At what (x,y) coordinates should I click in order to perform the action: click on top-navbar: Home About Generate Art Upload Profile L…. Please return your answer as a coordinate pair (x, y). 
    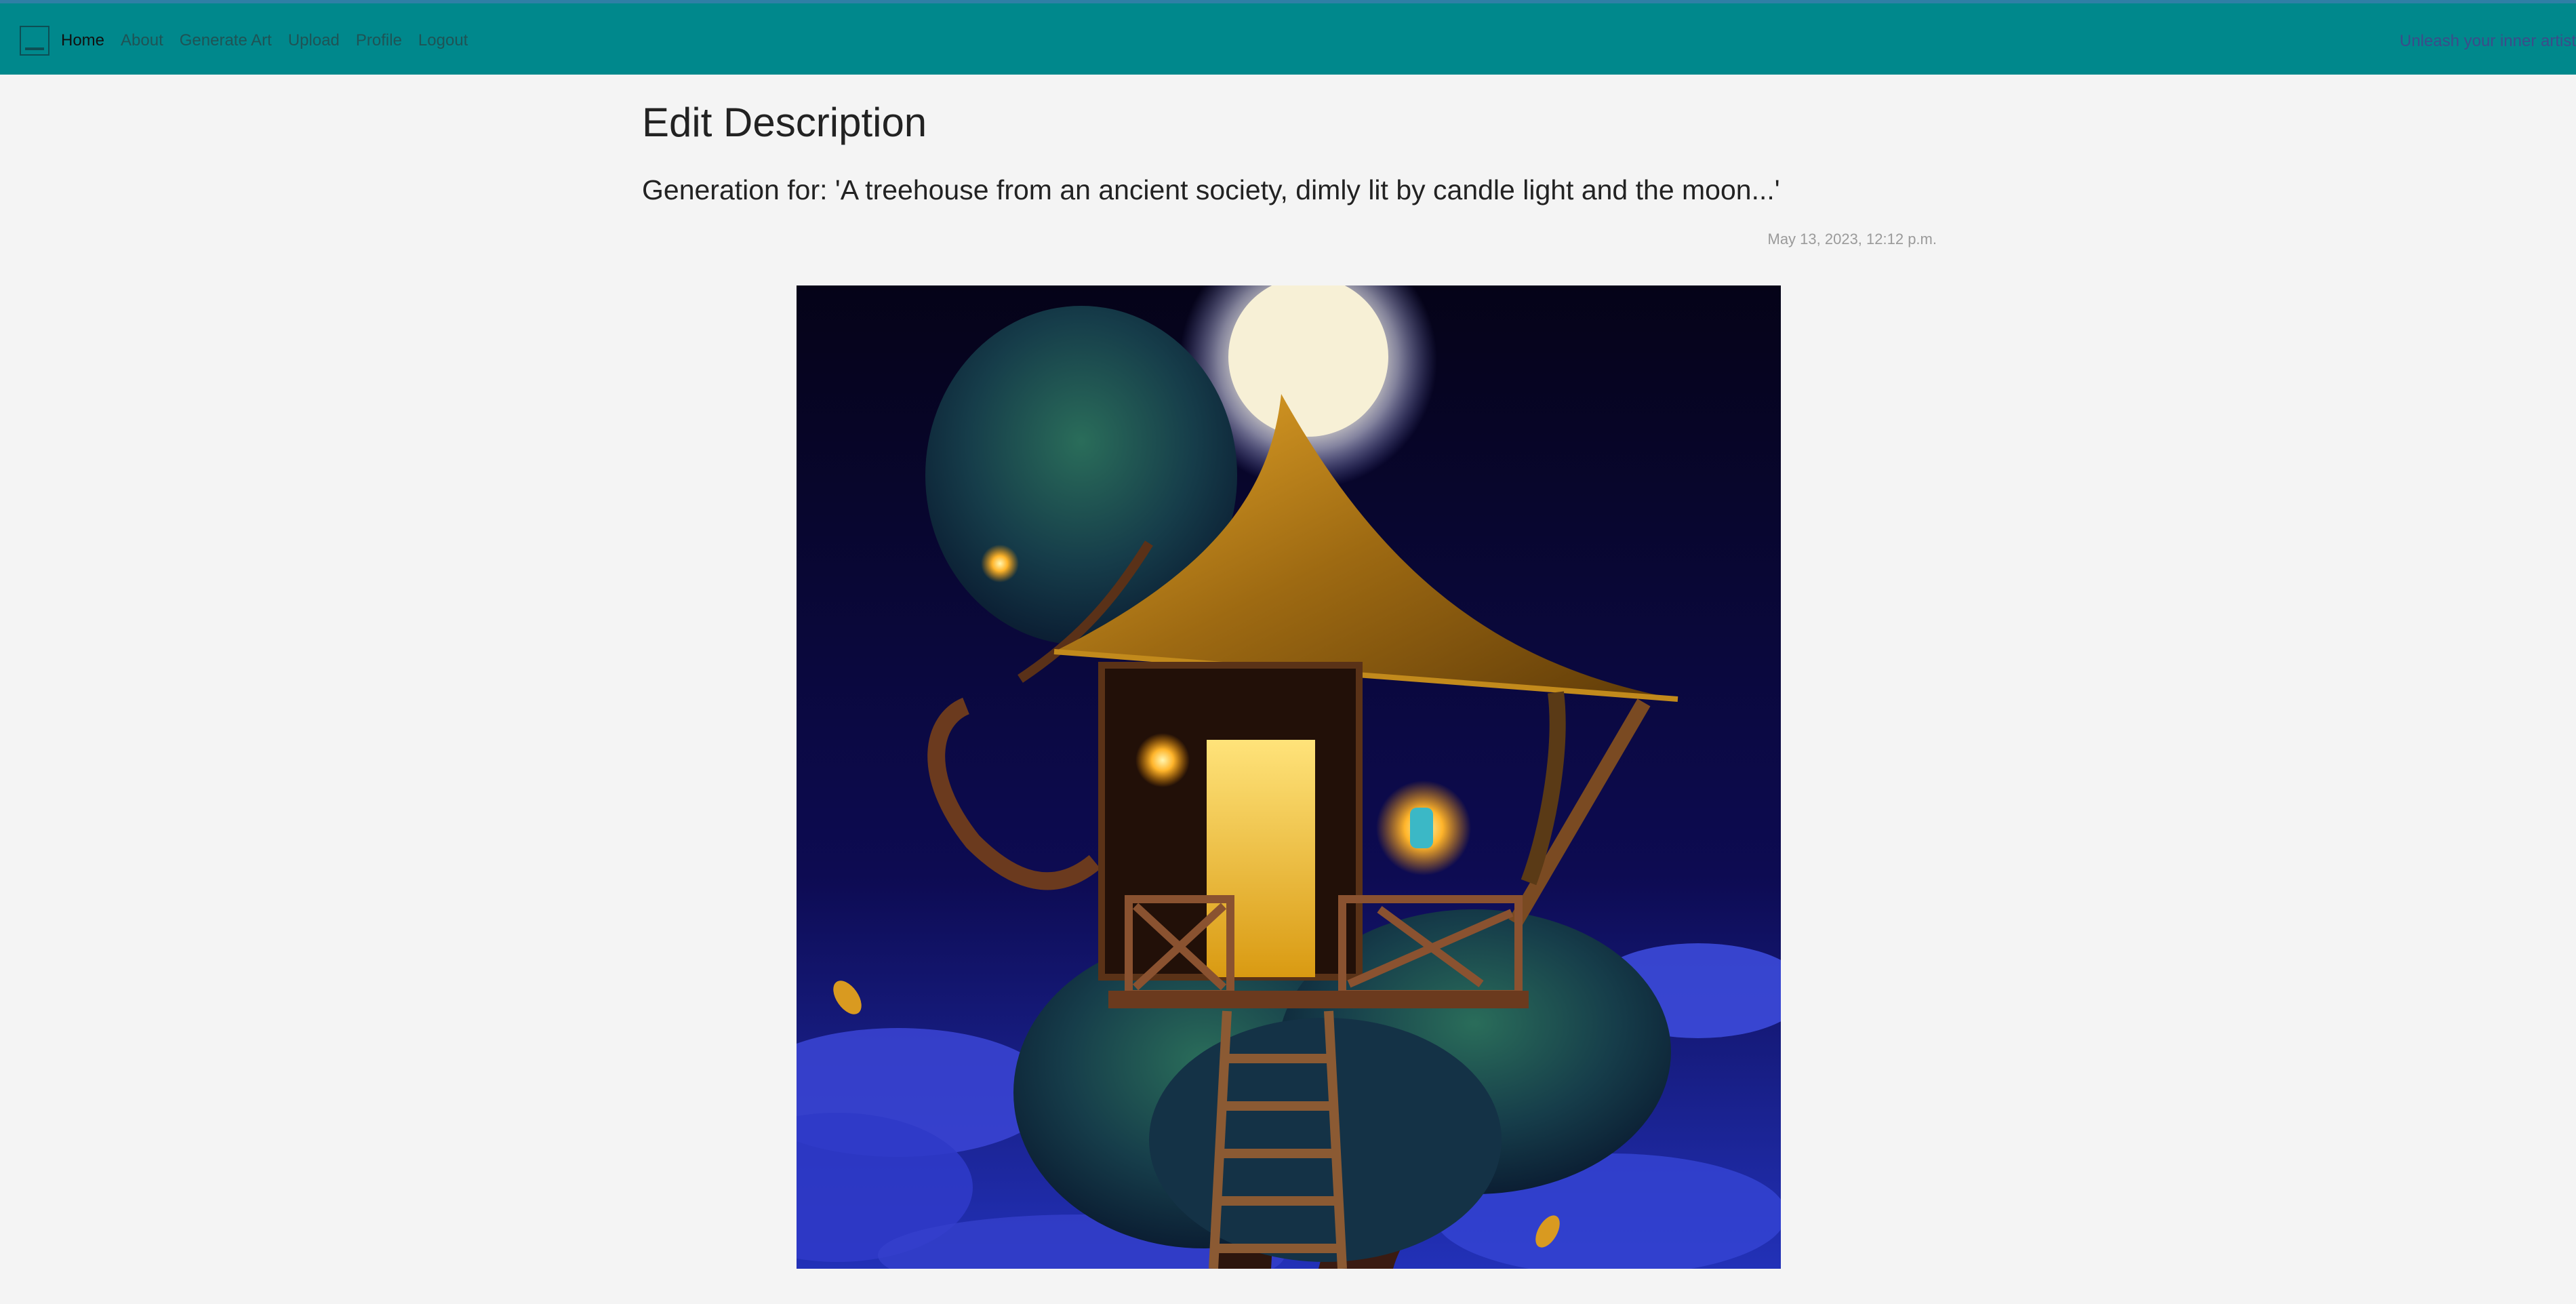
    Looking at the image, I should click on (1288, 37).